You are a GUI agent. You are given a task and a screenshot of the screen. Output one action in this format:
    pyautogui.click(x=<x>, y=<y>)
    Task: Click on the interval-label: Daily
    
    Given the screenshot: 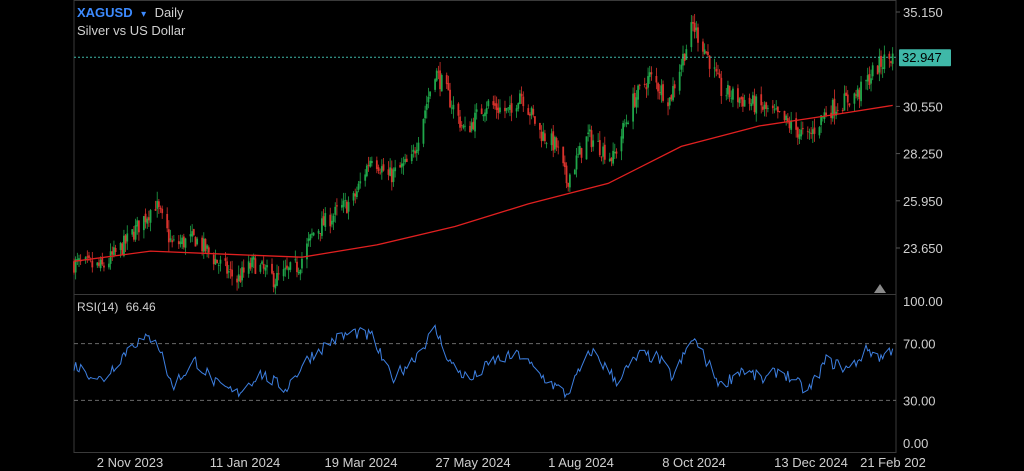 What is the action you would take?
    pyautogui.click(x=169, y=12)
    